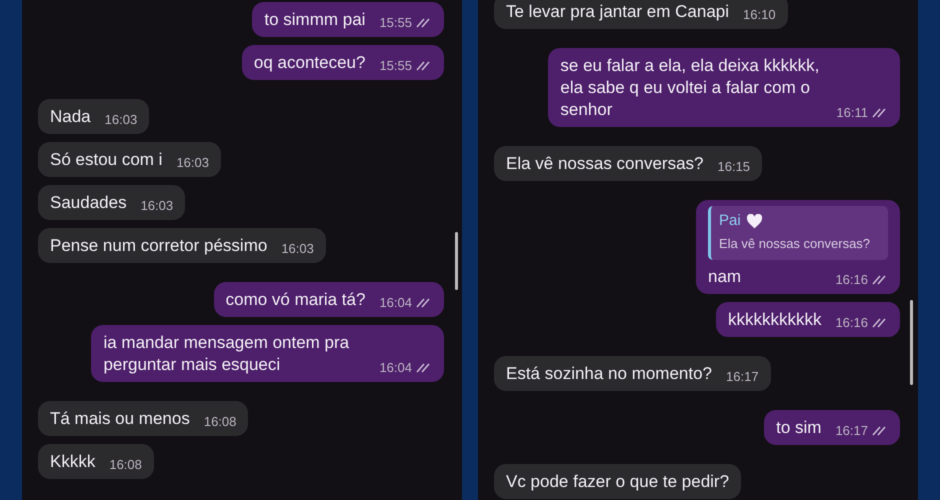  What do you see at coordinates (730, 221) in the screenshot?
I see `quote-author: Pai` at bounding box center [730, 221].